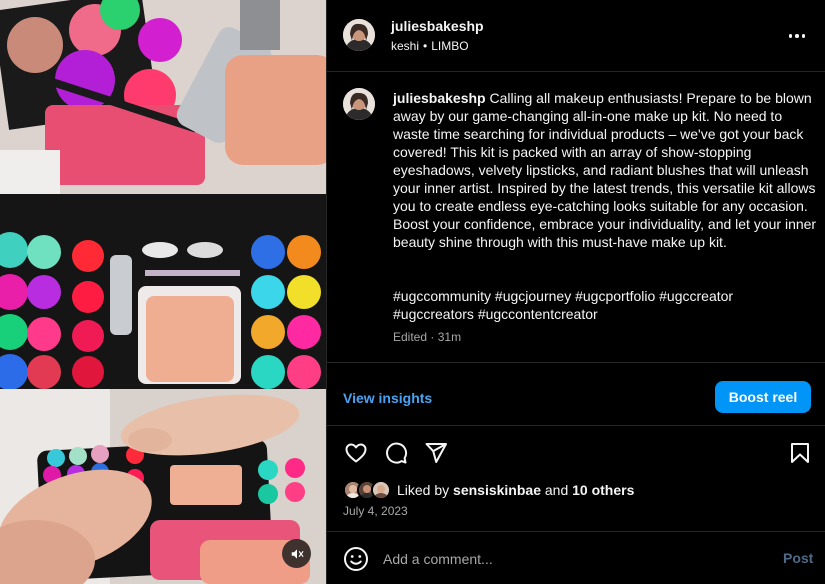 The width and height of the screenshot is (825, 584). Describe the element at coordinates (449, 337) in the screenshot. I see `edited-time: 31m` at that location.